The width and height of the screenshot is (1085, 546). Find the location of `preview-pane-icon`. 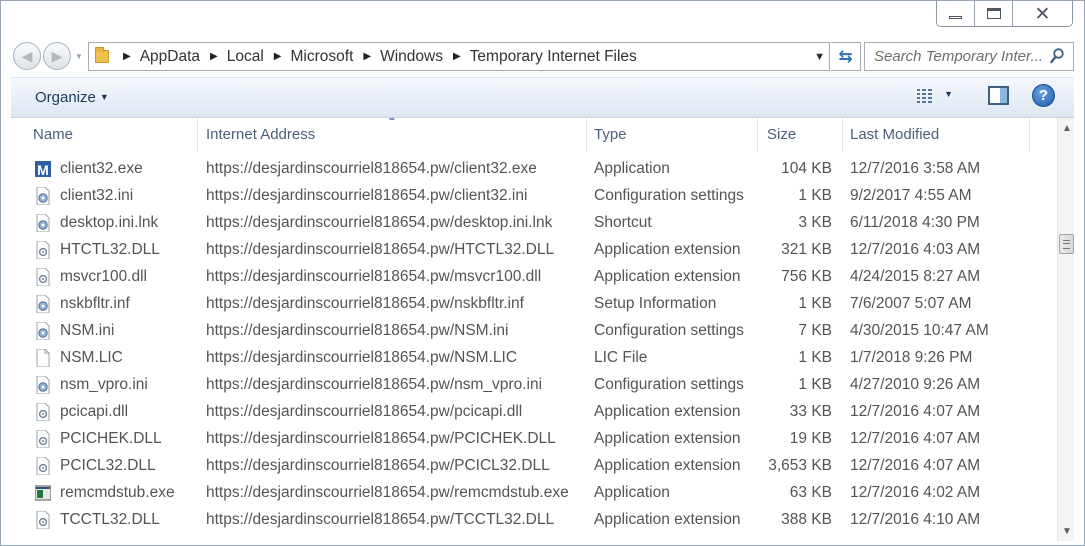

preview-pane-icon is located at coordinates (998, 95).